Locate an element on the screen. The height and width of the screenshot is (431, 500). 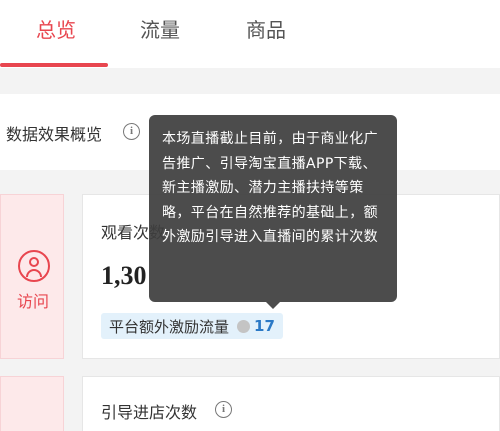
active-tab-indicator is located at coordinates (54, 65).